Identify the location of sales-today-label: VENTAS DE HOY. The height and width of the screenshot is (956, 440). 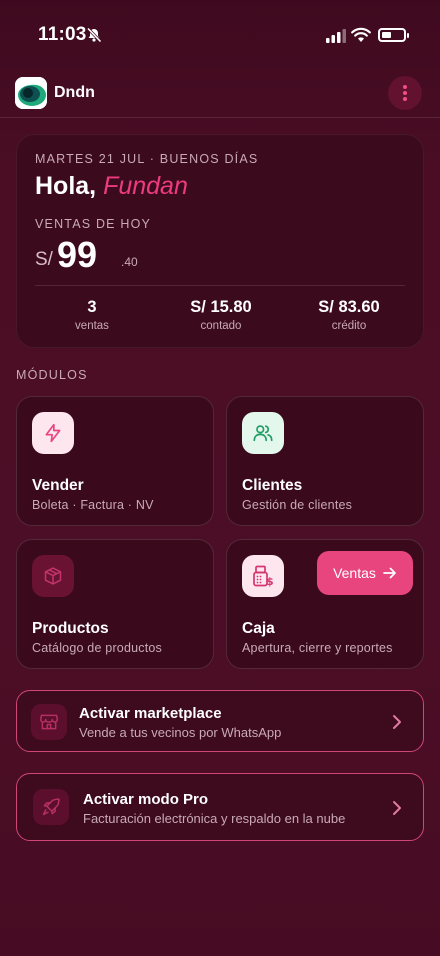
(93, 224).